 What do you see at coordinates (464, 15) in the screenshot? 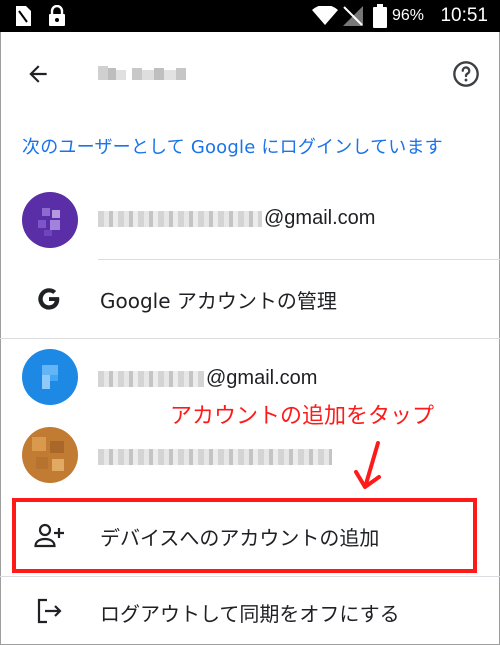
I see `clock: 10:51` at bounding box center [464, 15].